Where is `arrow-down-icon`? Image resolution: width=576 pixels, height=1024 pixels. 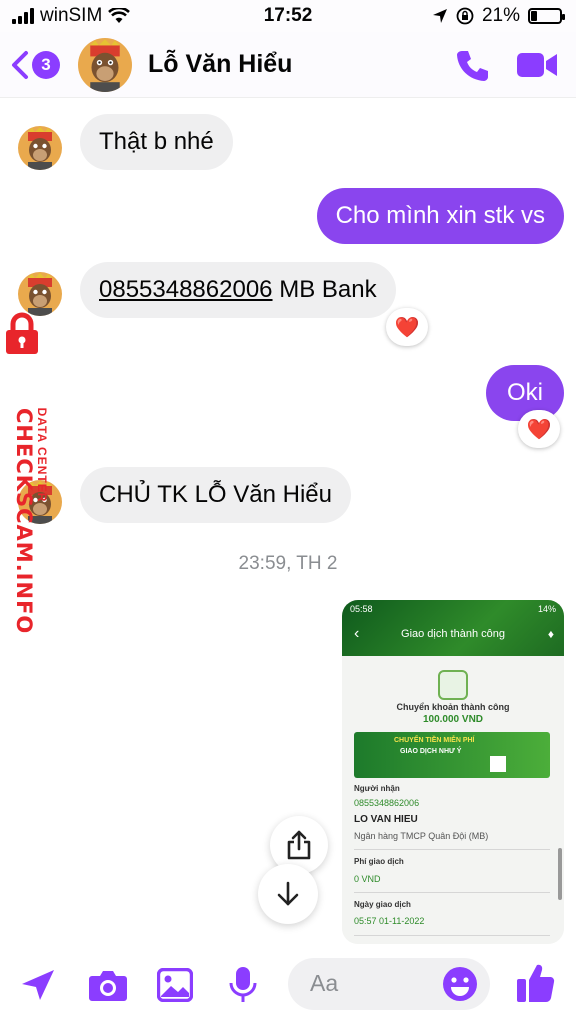 arrow-down-icon is located at coordinates (288, 893).